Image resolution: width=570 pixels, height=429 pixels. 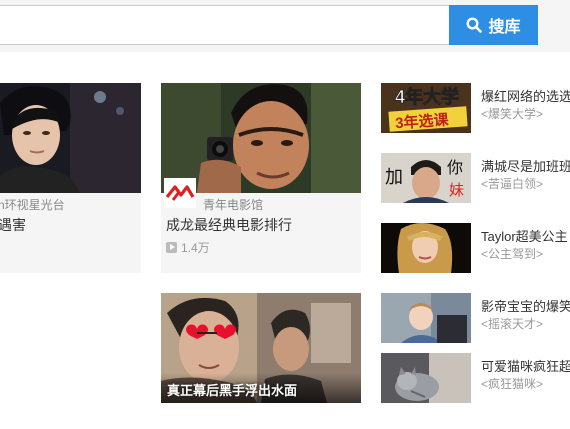 What do you see at coordinates (475, 379) in the screenshot?
I see `side-list-item: 可爱猫咪疯狂超 <疯狂猫咪>` at bounding box center [475, 379].